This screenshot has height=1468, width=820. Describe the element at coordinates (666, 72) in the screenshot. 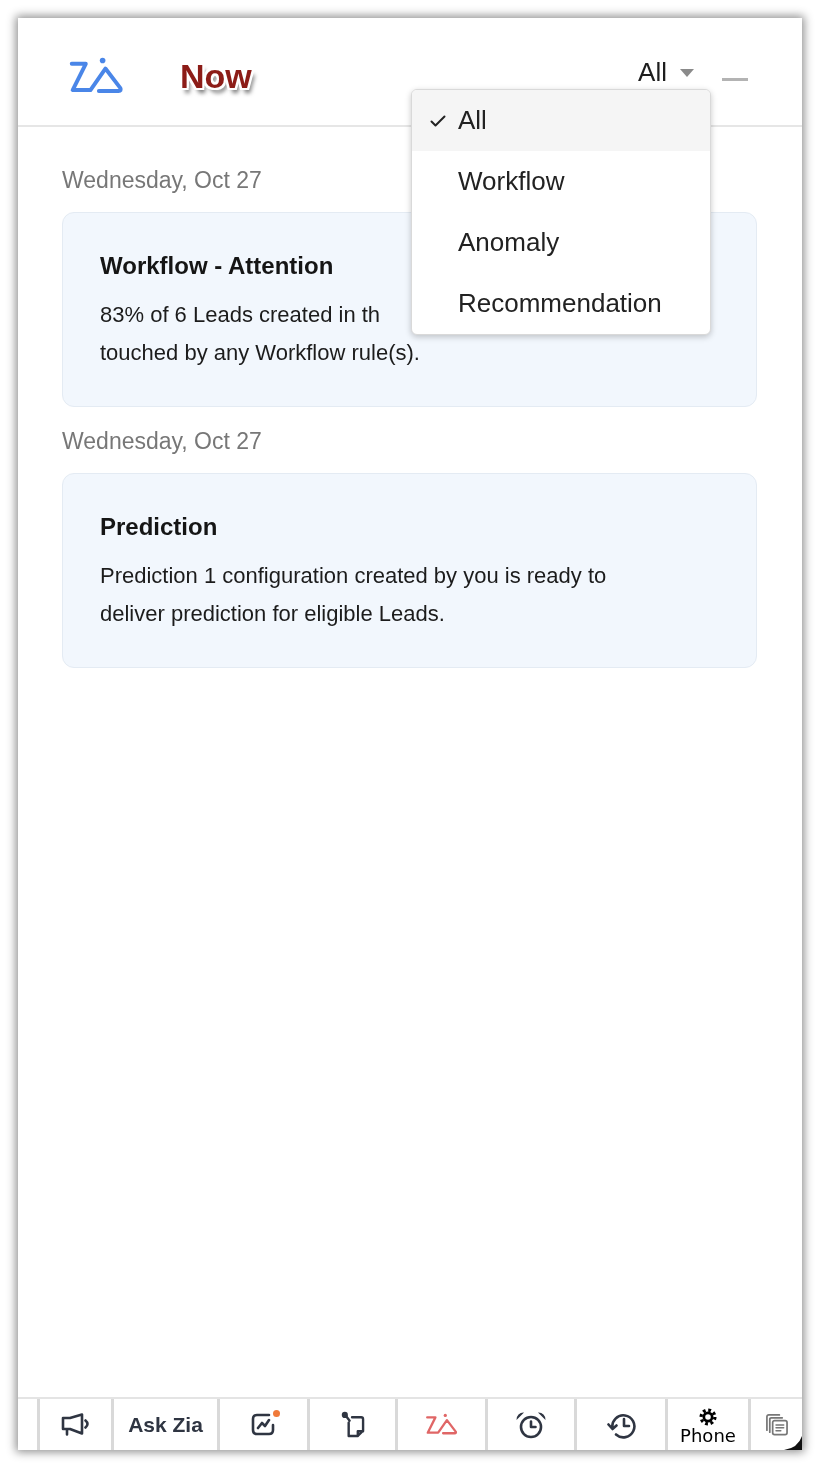

I see `filter-dropdown: All` at that location.